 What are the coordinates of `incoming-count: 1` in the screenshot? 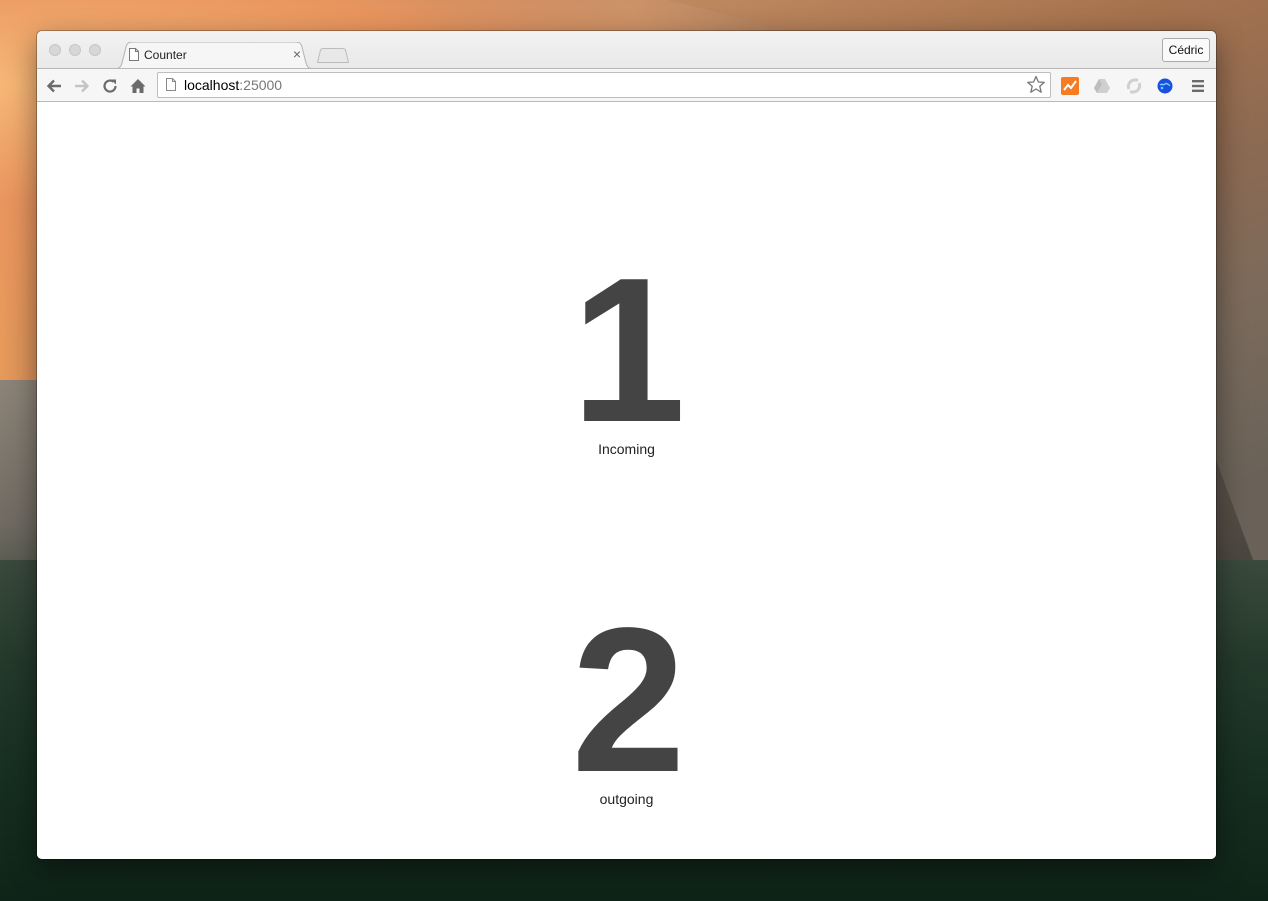 It's located at (628, 350).